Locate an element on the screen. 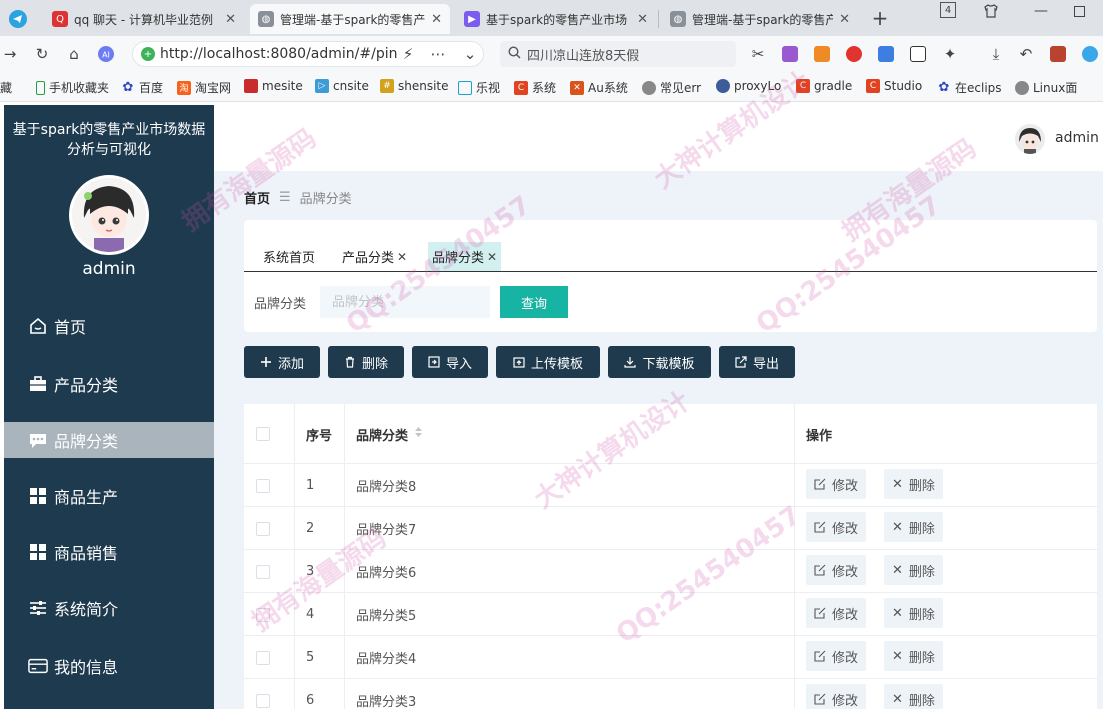 Image resolution: width=1103 pixels, height=709 pixels. tab-brand-category: 品牌分类 ✕ is located at coordinates (465, 256).